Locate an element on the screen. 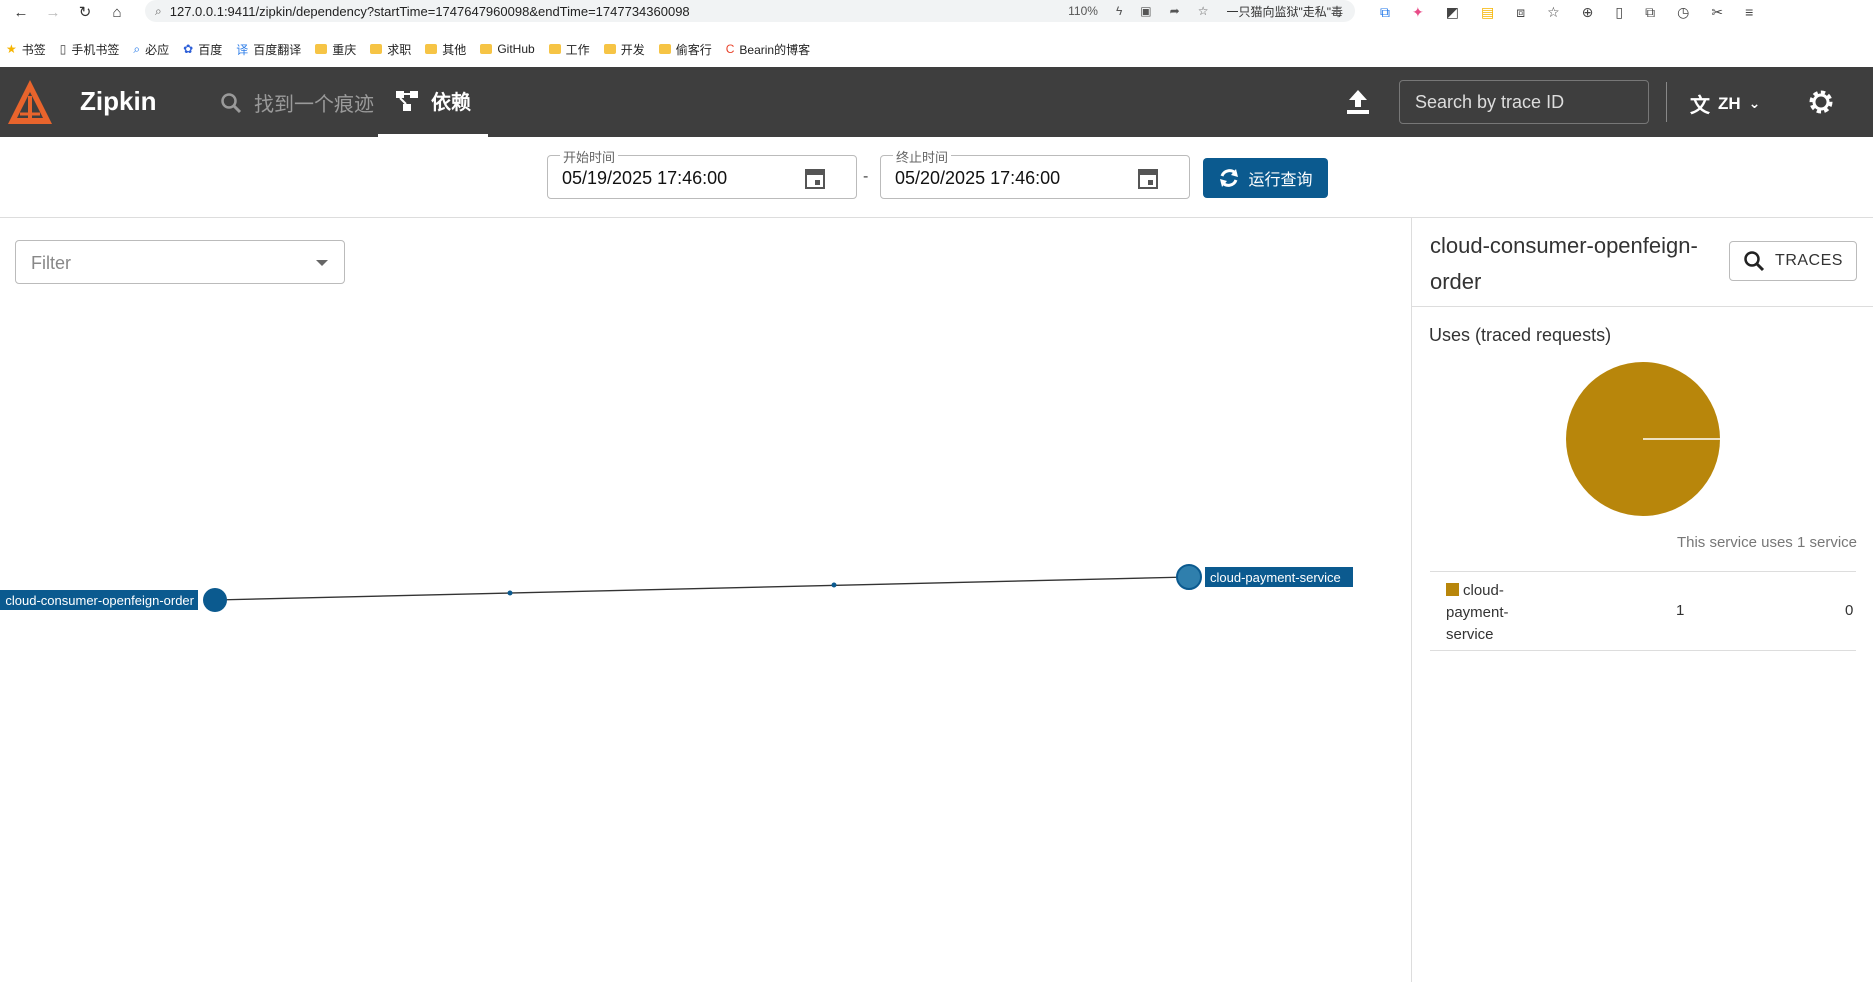 This screenshot has width=1873, height=982. scissors-icon: ✂ is located at coordinates (1717, 12).